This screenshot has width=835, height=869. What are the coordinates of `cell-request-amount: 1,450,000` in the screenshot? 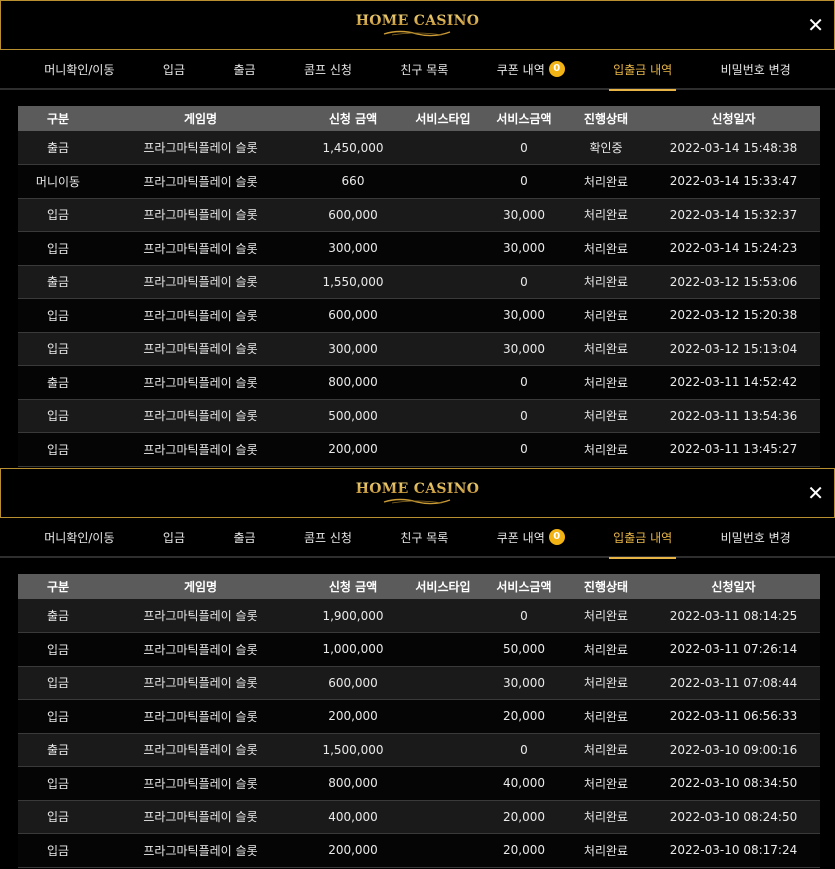 It's located at (353, 148).